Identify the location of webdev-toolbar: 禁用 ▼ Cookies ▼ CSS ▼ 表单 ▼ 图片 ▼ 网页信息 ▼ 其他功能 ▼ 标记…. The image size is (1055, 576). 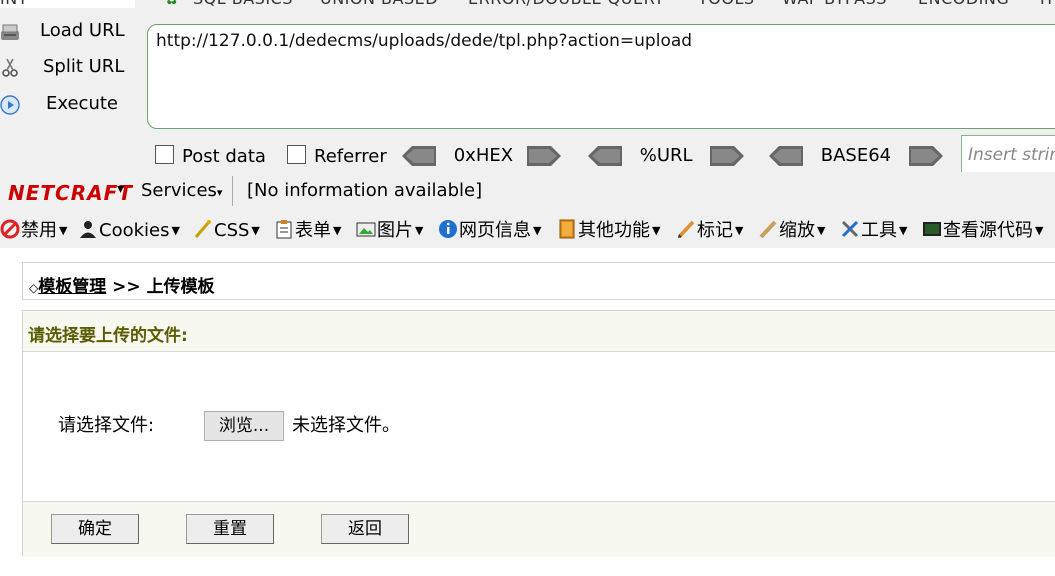
(527, 230).